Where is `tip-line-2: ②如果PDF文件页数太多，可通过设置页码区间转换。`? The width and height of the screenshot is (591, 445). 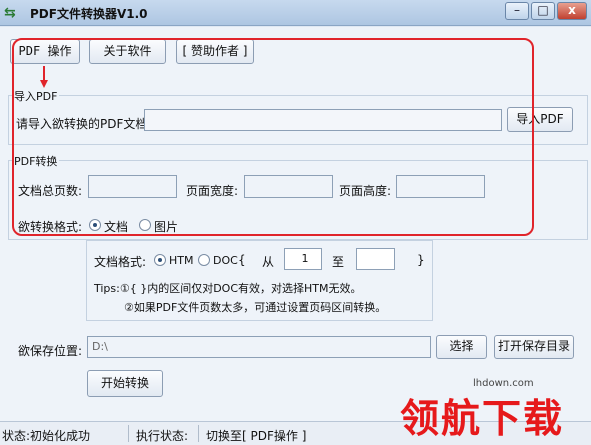 tip-line-2: ②如果PDF文件页数太多，可通过设置页码区间转换。 is located at coordinates (255, 307).